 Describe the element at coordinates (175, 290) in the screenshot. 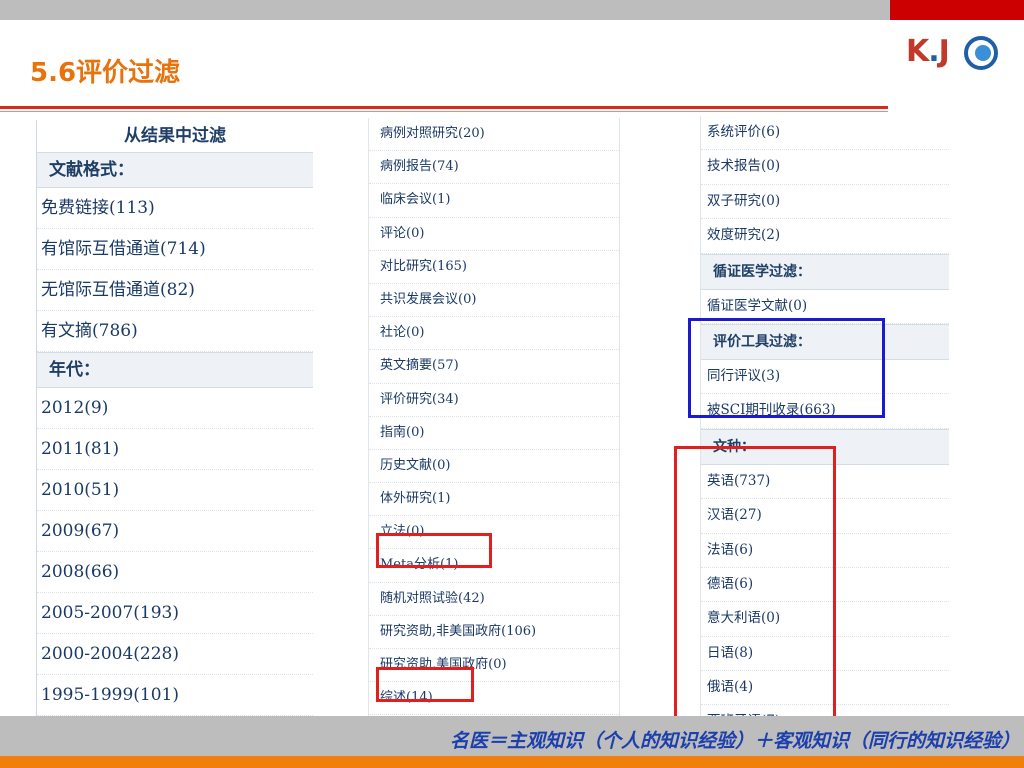

I see `format-filter-link: 无馆际互借通道(82)` at that location.